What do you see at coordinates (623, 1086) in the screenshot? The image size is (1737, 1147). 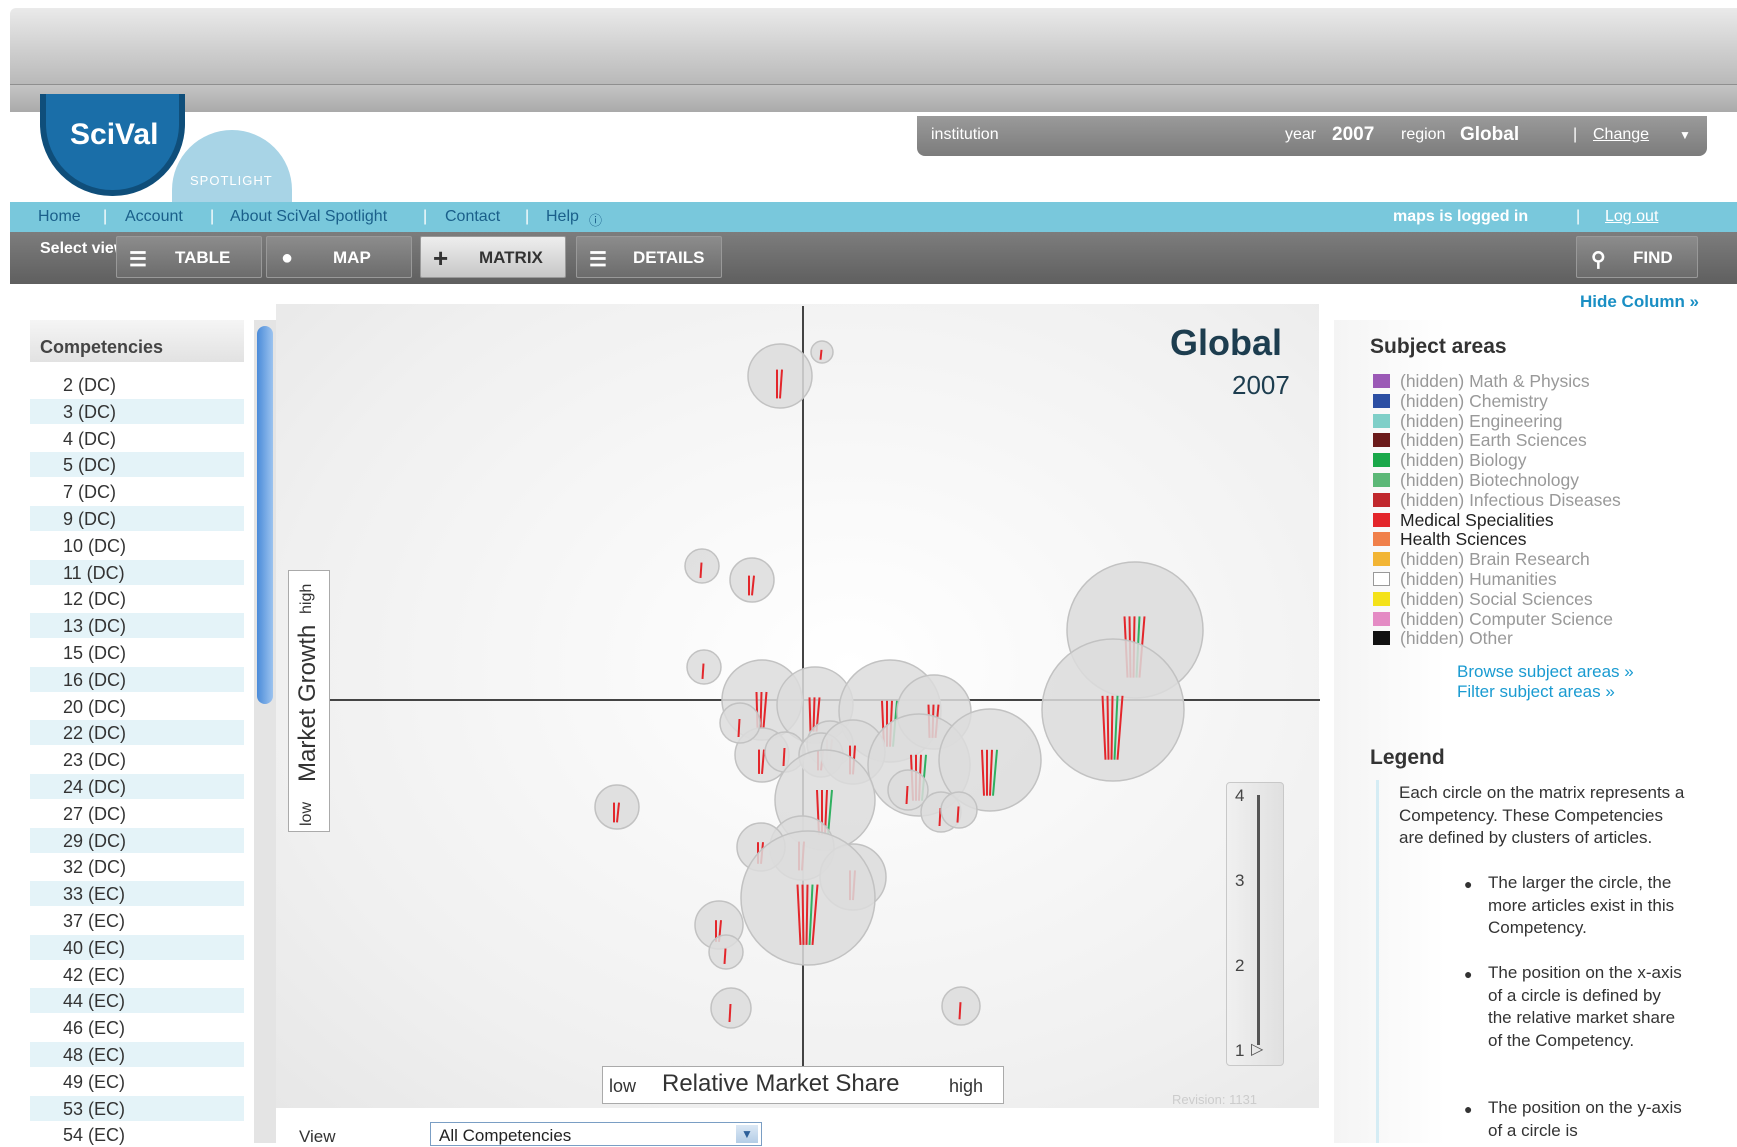 I see `x-axis-low: low` at bounding box center [623, 1086].